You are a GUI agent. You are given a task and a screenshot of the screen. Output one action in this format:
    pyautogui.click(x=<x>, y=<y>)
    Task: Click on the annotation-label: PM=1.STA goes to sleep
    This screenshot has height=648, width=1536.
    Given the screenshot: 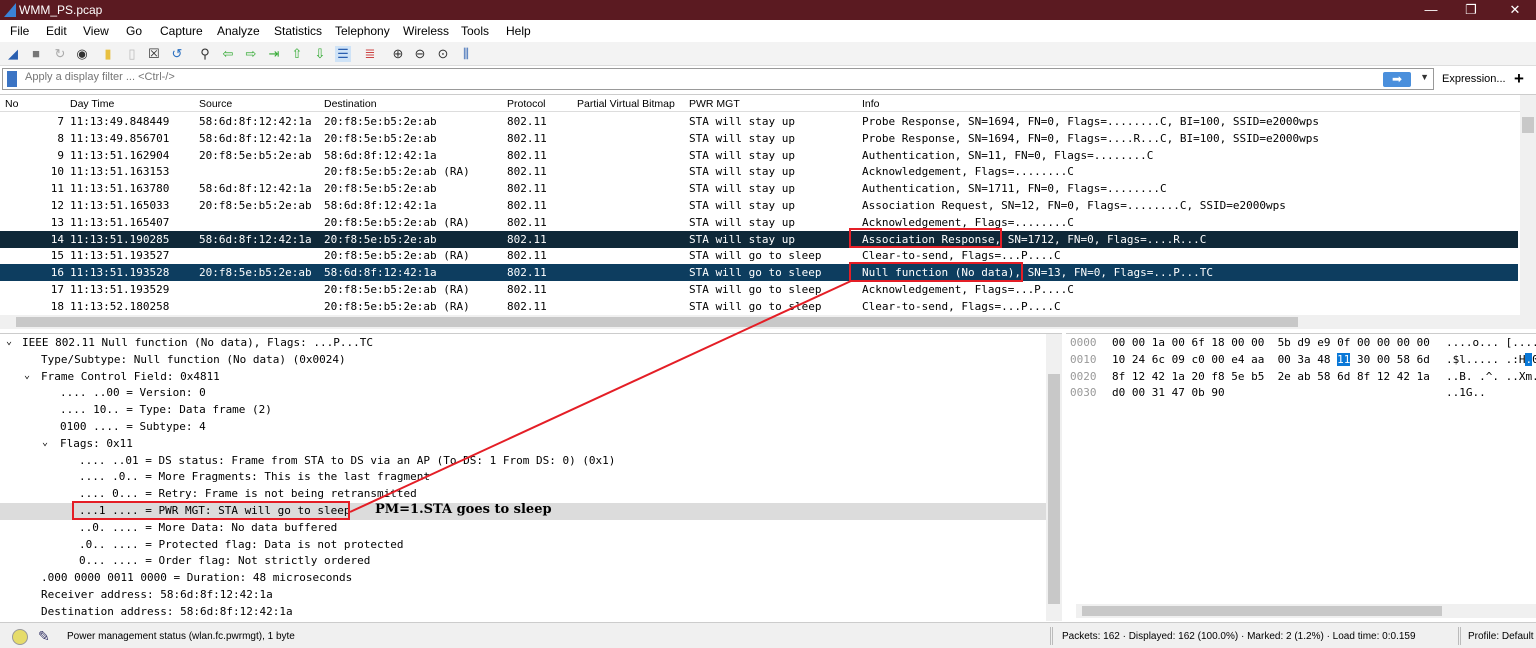 What is the action you would take?
    pyautogui.click(x=463, y=509)
    